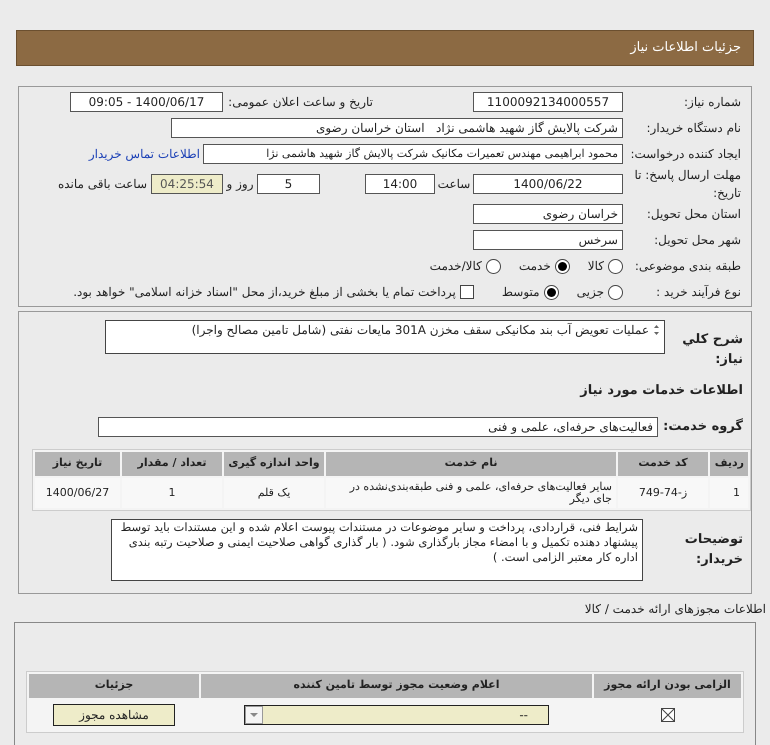  What do you see at coordinates (534, 266) in the screenshot?
I see `radio-label: خدمت` at bounding box center [534, 266].